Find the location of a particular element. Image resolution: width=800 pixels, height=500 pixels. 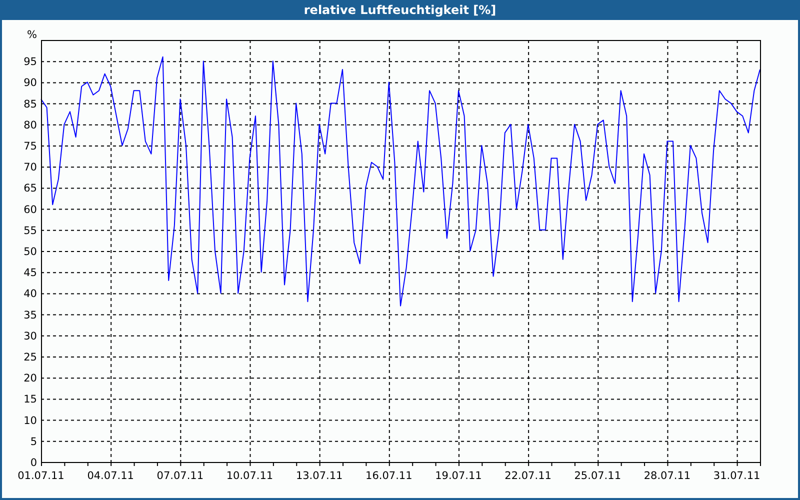

x-tick-label: 04.07.11 is located at coordinates (110, 476).